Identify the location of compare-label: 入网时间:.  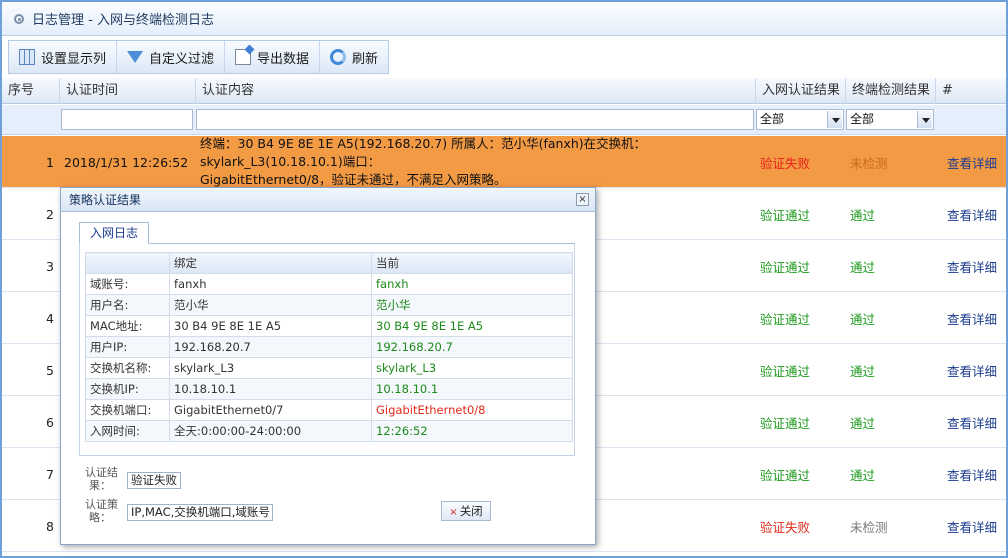
(127, 431).